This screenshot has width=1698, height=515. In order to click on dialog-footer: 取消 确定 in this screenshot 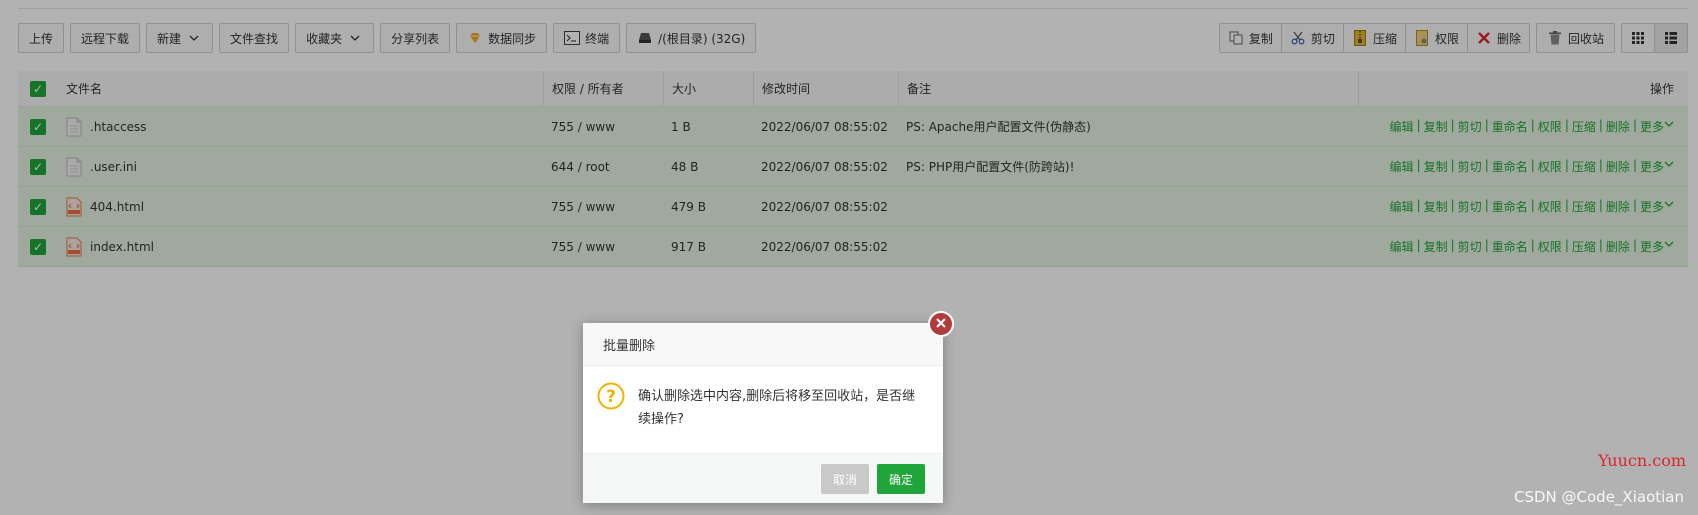, I will do `click(763, 478)`.